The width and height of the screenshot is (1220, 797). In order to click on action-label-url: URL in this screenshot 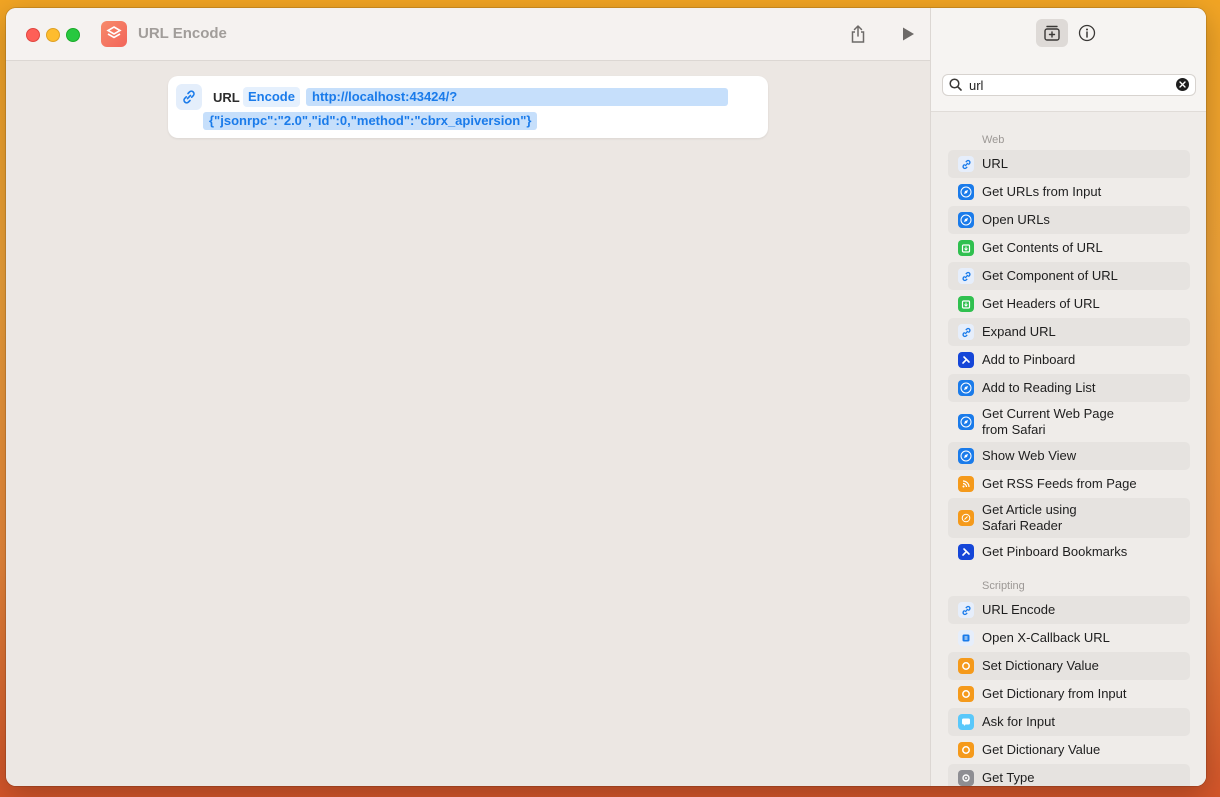, I will do `click(226, 97)`.